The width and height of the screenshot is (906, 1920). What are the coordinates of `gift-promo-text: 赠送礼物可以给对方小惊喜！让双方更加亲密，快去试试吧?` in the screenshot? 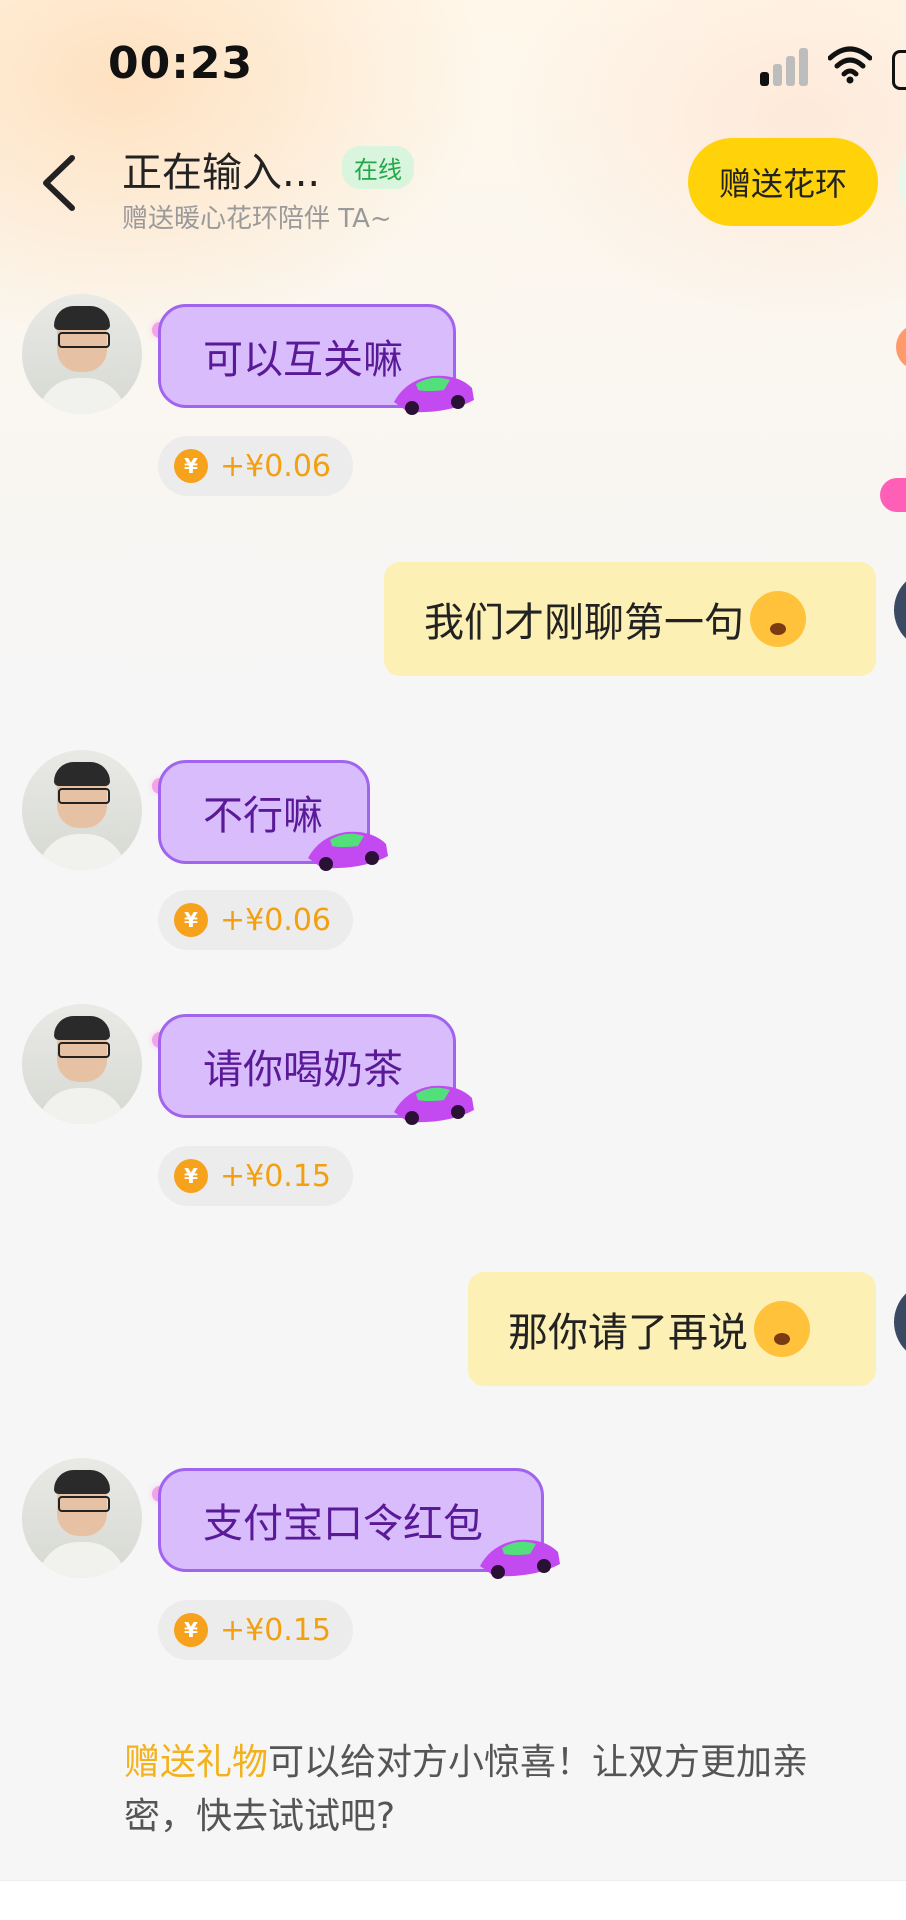 It's located at (494, 1790).